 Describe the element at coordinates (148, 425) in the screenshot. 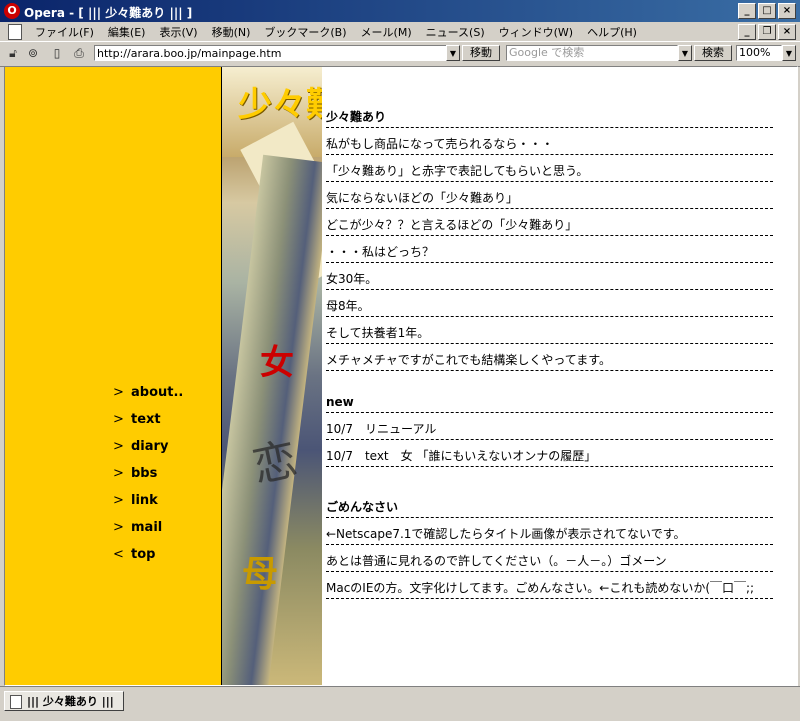

I see `nav-link-text: > text` at that location.